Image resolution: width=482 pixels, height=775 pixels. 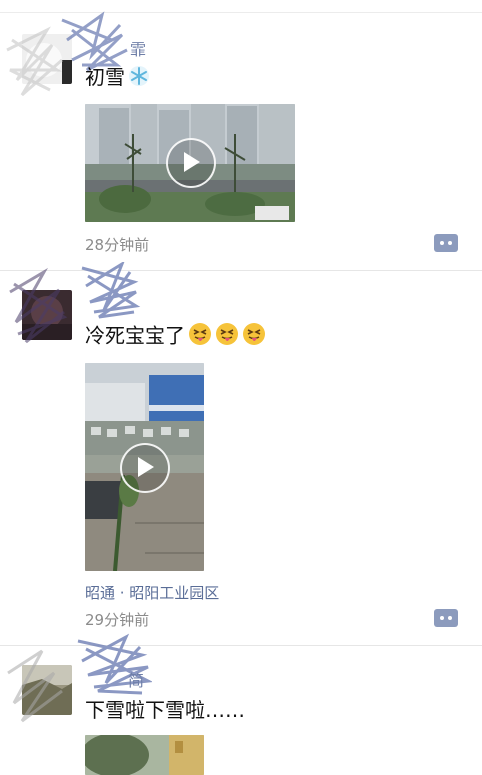 What do you see at coordinates (117, 245) in the screenshot?
I see `post-time: 28分钟前` at bounding box center [117, 245].